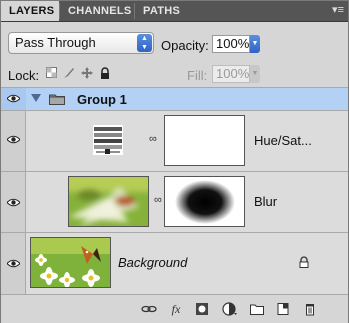 The height and width of the screenshot is (323, 349). Describe the element at coordinates (149, 309) in the screenshot. I see `link-layers-icon` at that location.